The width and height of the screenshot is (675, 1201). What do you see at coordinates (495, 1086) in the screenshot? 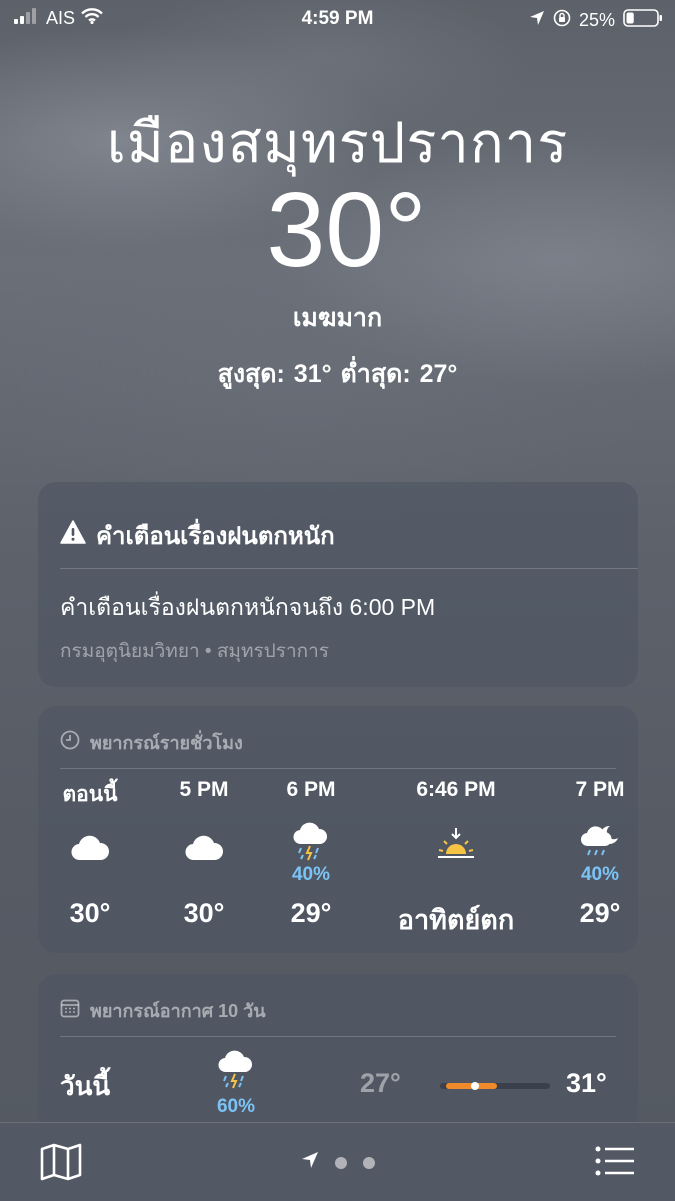
I see `temperature-range-bar` at bounding box center [495, 1086].